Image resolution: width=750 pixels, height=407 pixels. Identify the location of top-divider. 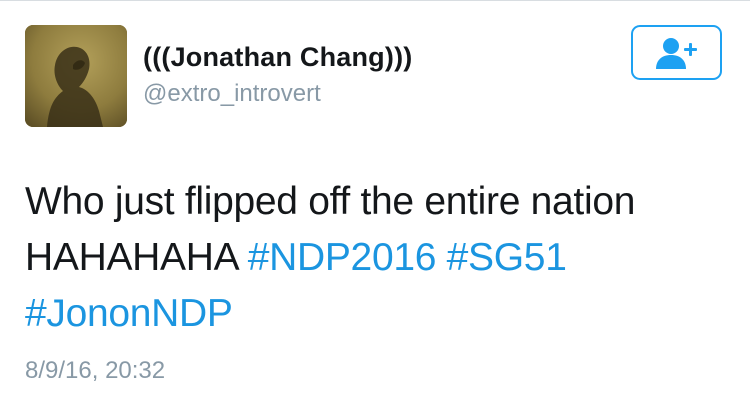
(375, 0).